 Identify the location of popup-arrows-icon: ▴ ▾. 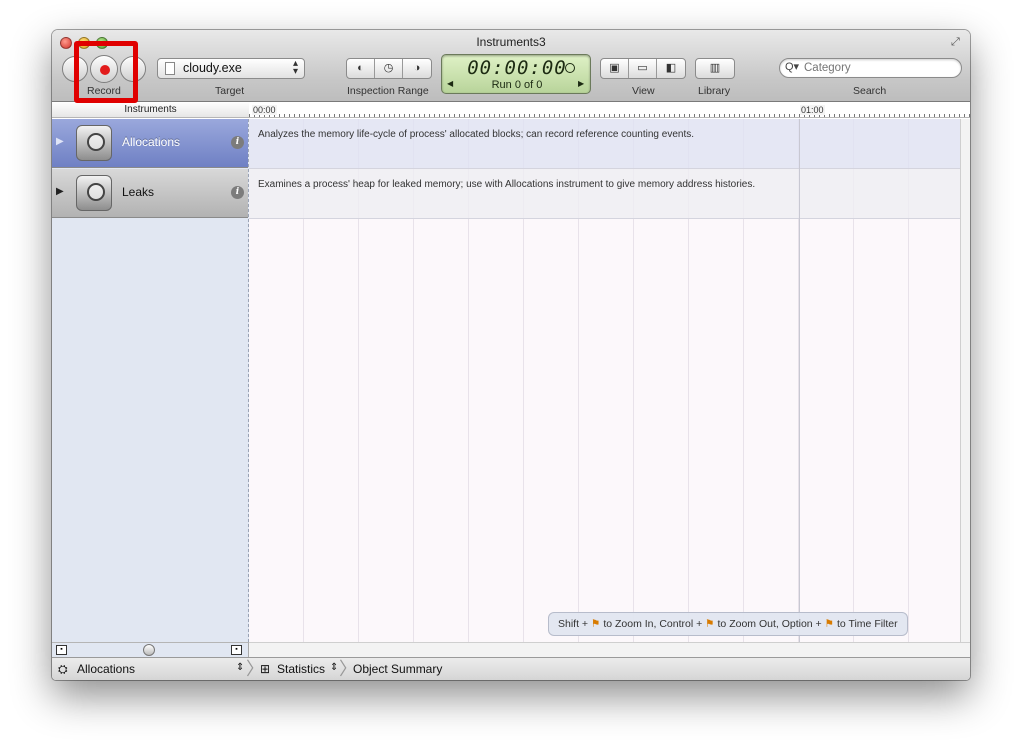
(295, 67).